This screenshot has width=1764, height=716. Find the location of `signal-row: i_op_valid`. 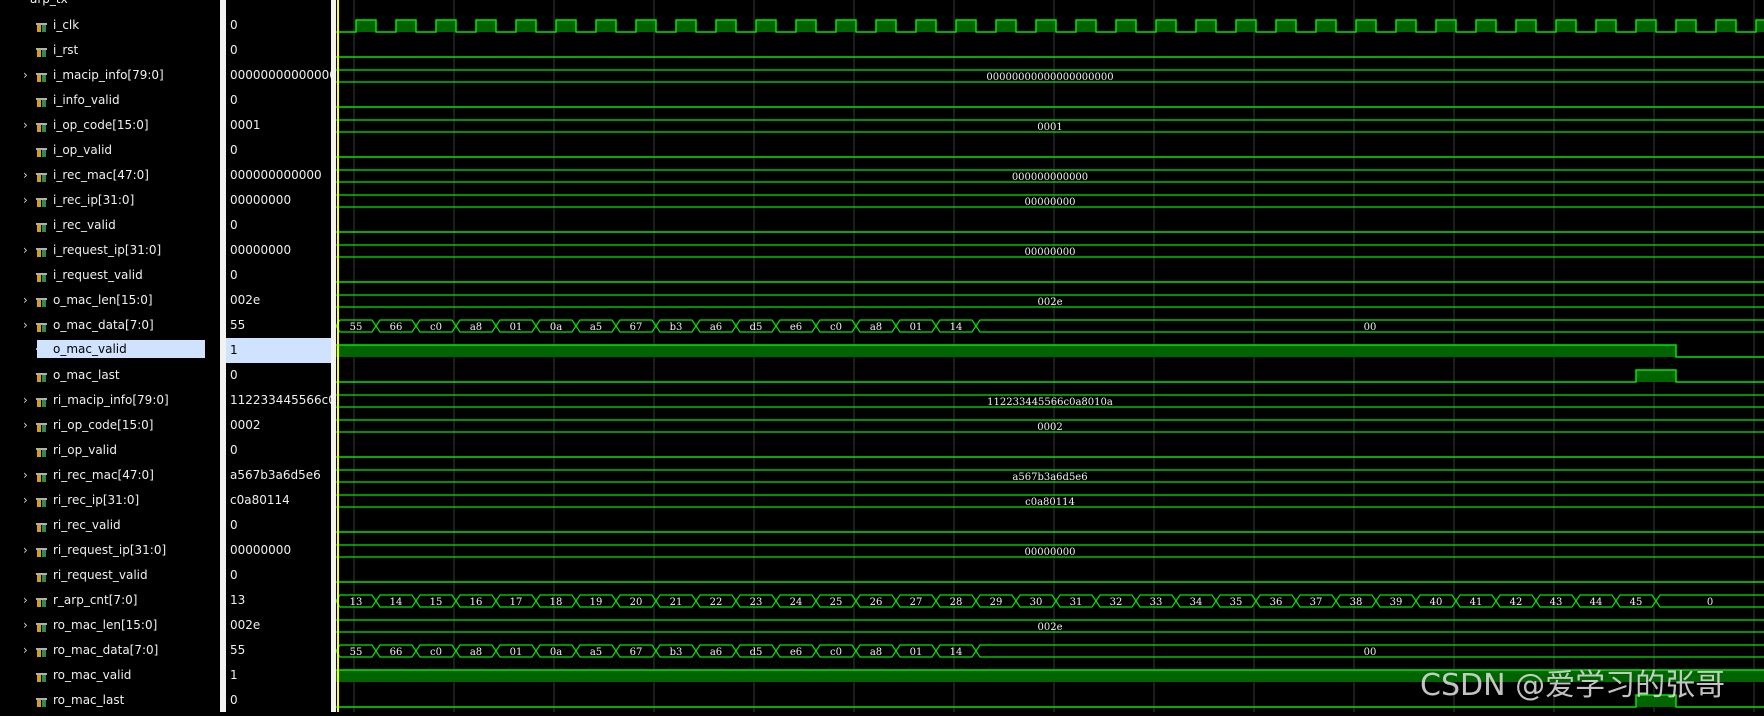

signal-row: i_op_valid is located at coordinates (110, 150).